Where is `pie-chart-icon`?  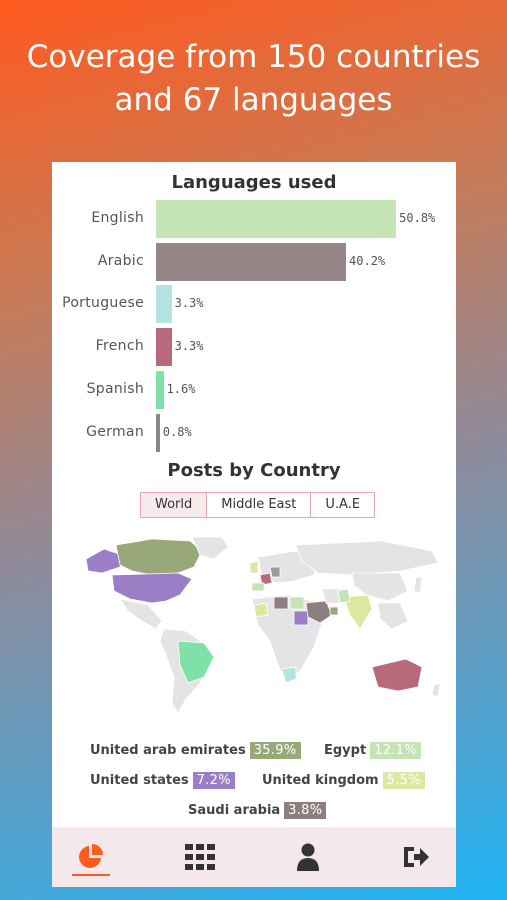
pie-chart-icon is located at coordinates (91, 856).